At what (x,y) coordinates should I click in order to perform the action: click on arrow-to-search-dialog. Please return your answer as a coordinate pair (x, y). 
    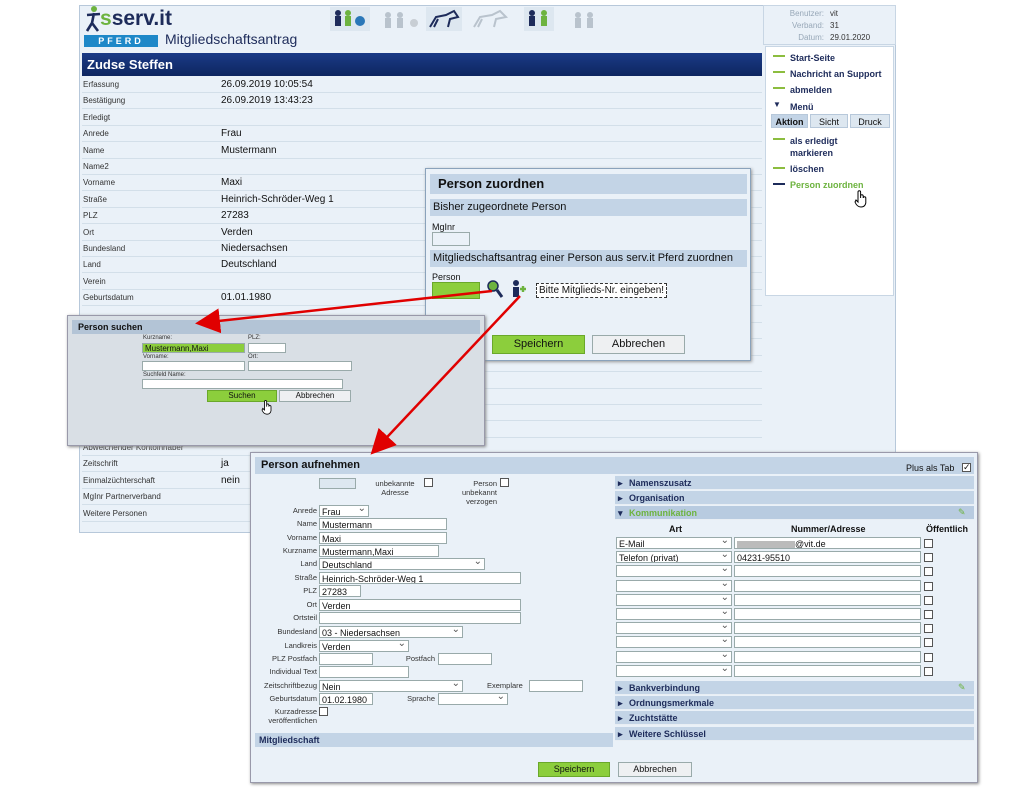
    Looking at the image, I should click on (344, 311).